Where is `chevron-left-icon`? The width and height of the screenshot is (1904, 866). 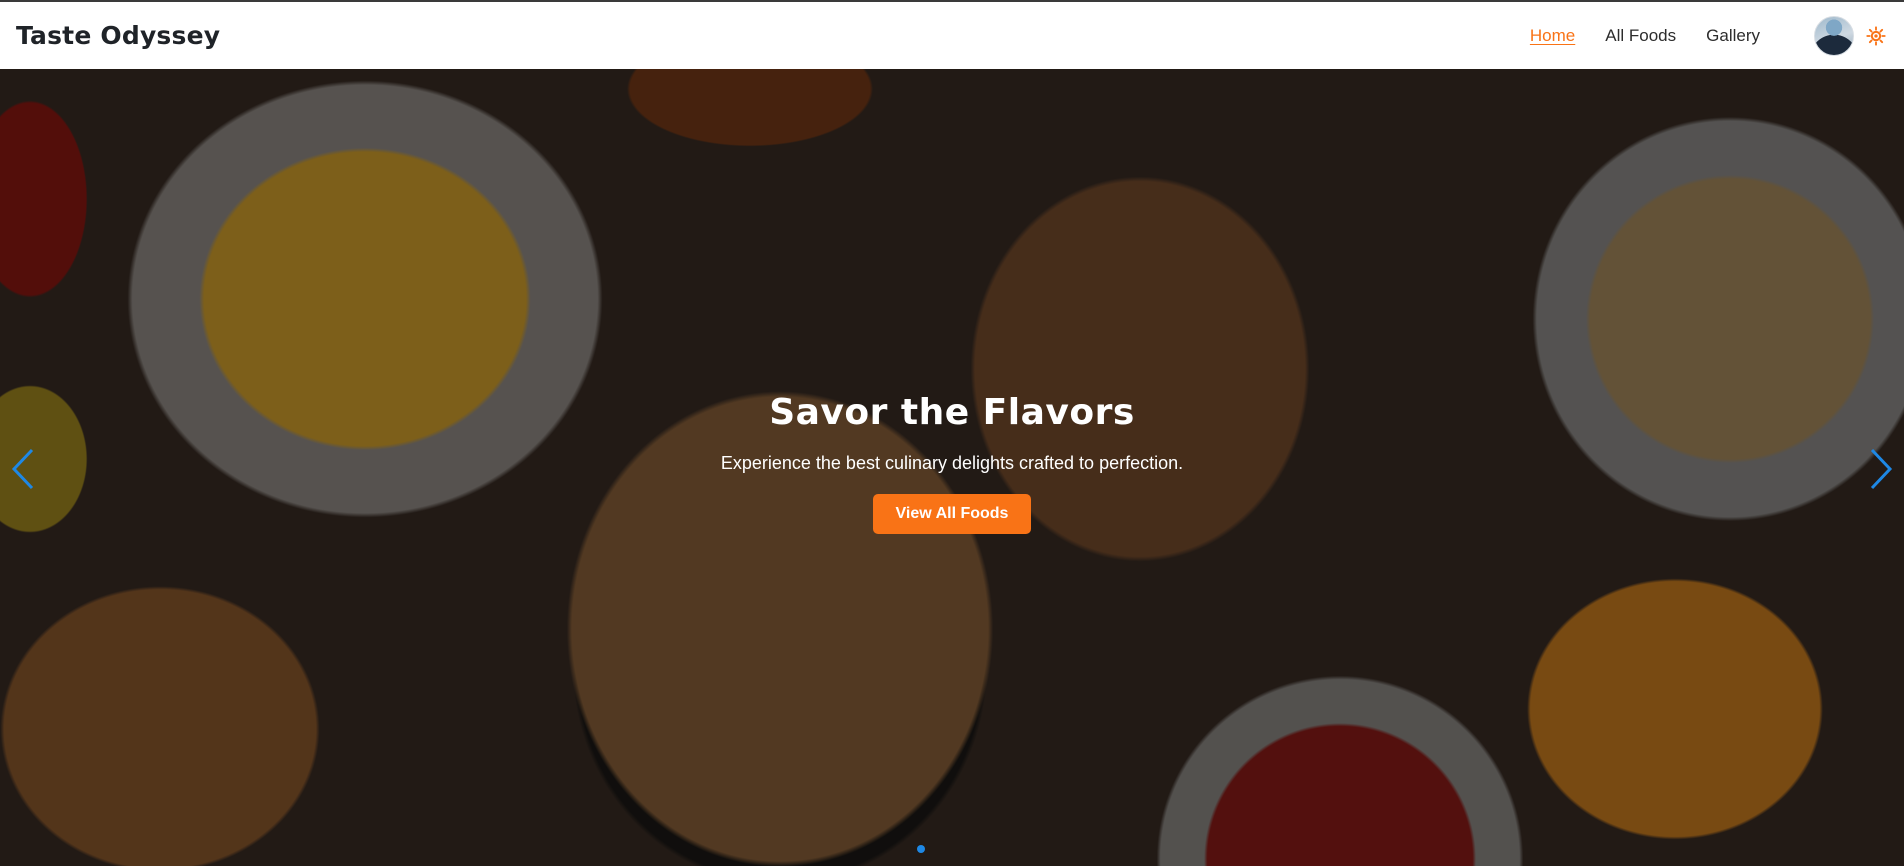
chevron-left-icon is located at coordinates (22, 469).